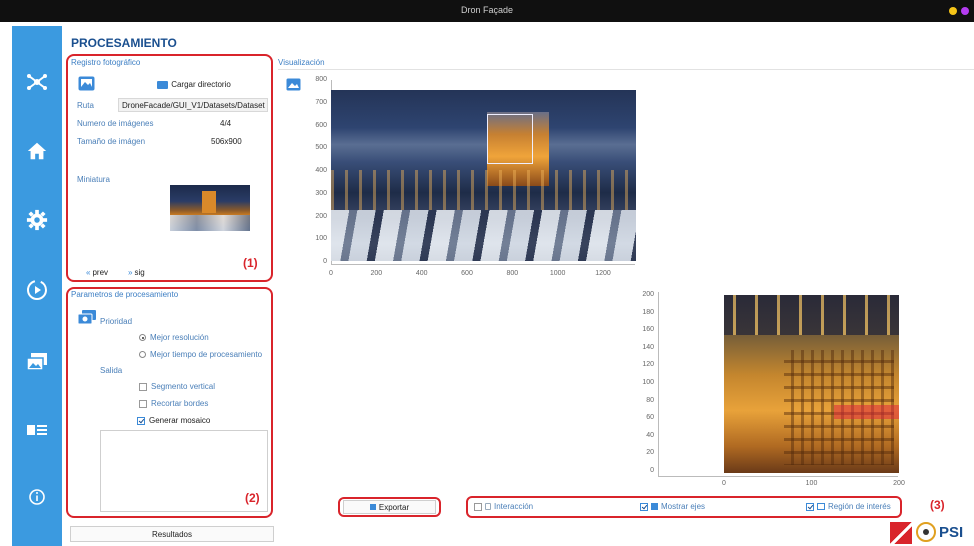 The width and height of the screenshot is (974, 546). I want to click on option-show-axes: Mostrar ejes, so click(672, 506).